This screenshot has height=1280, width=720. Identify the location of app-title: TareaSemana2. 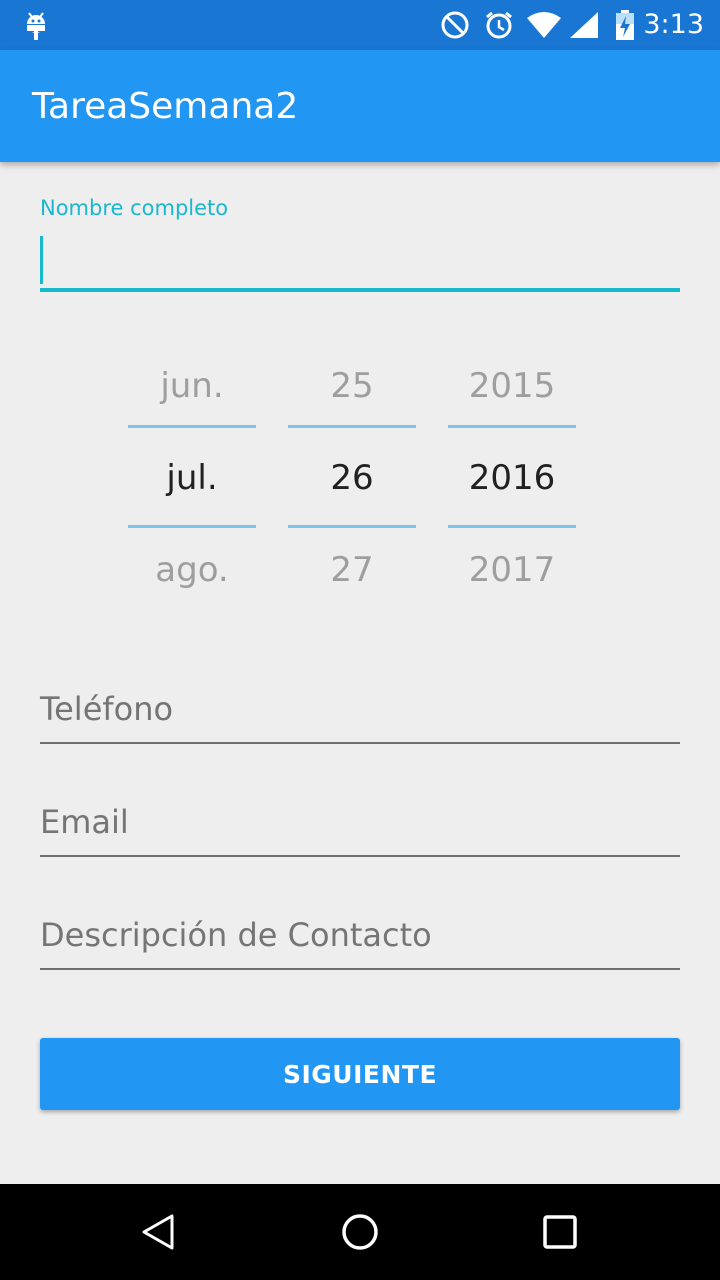
(165, 106).